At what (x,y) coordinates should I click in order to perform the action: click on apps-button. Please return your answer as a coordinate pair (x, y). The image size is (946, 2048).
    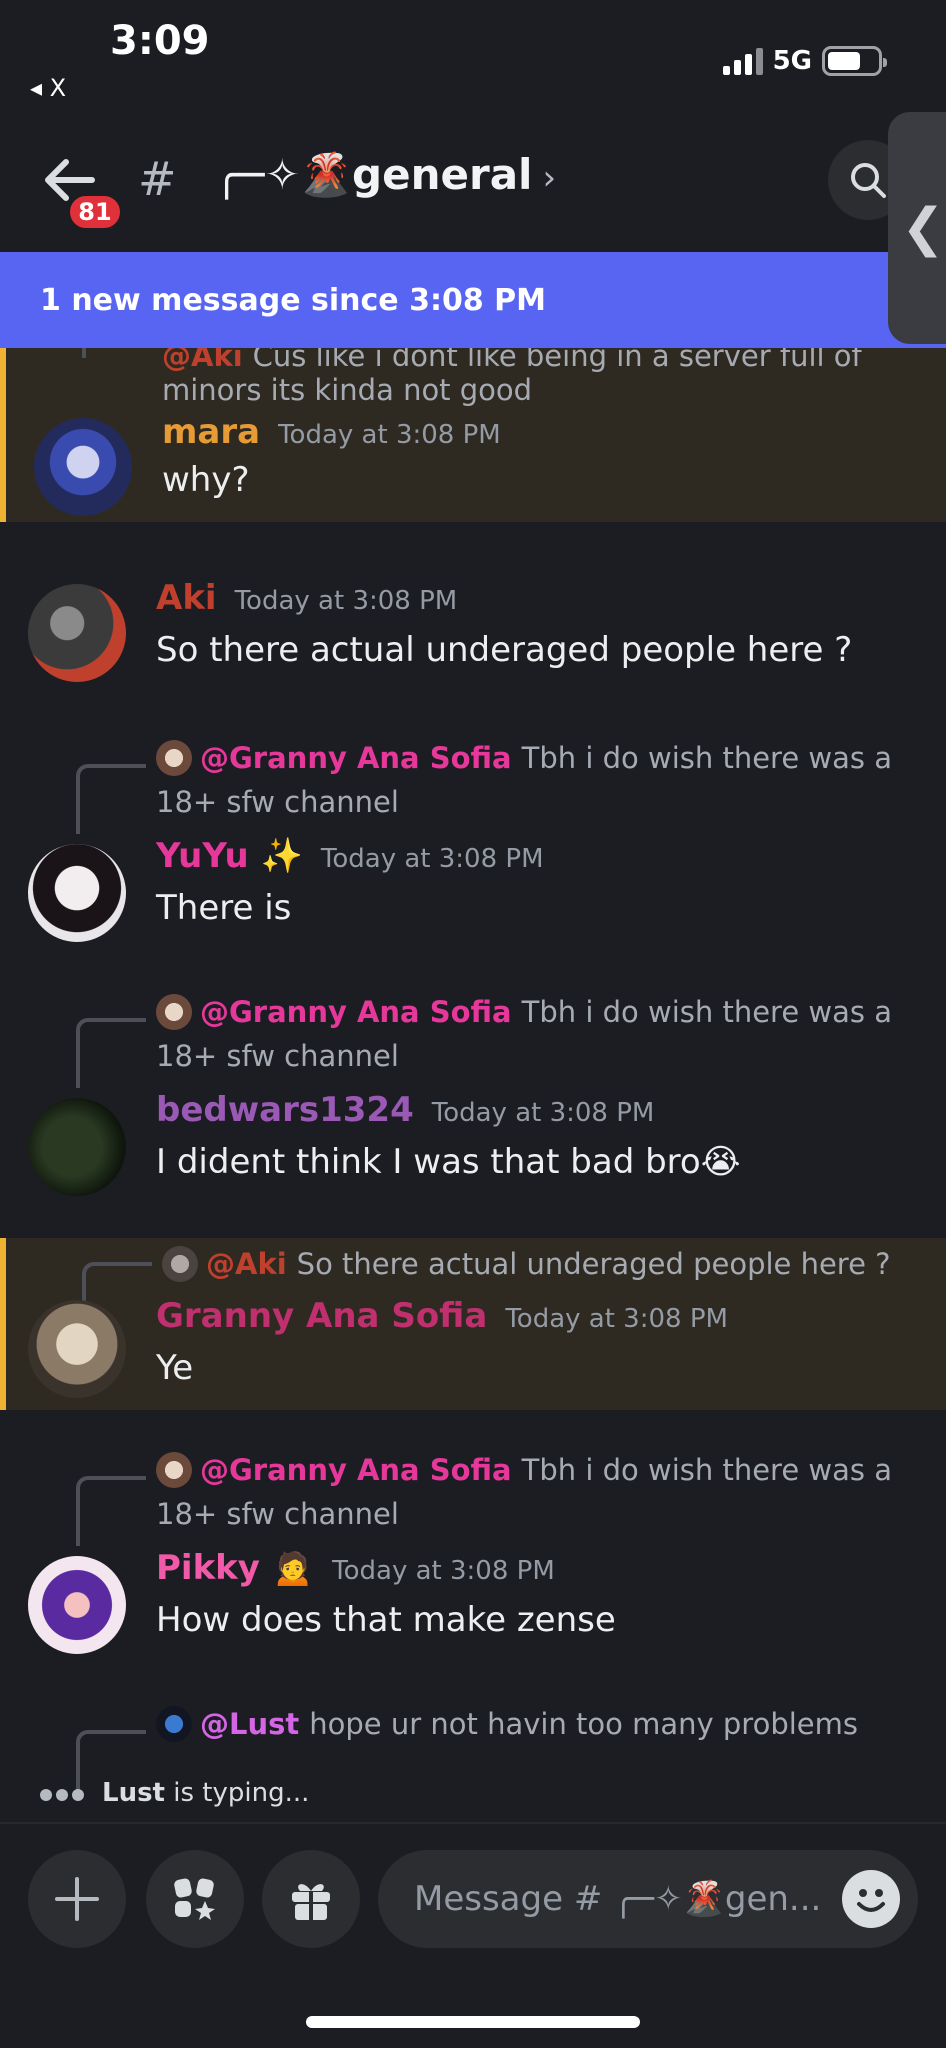
    Looking at the image, I should click on (195, 1899).